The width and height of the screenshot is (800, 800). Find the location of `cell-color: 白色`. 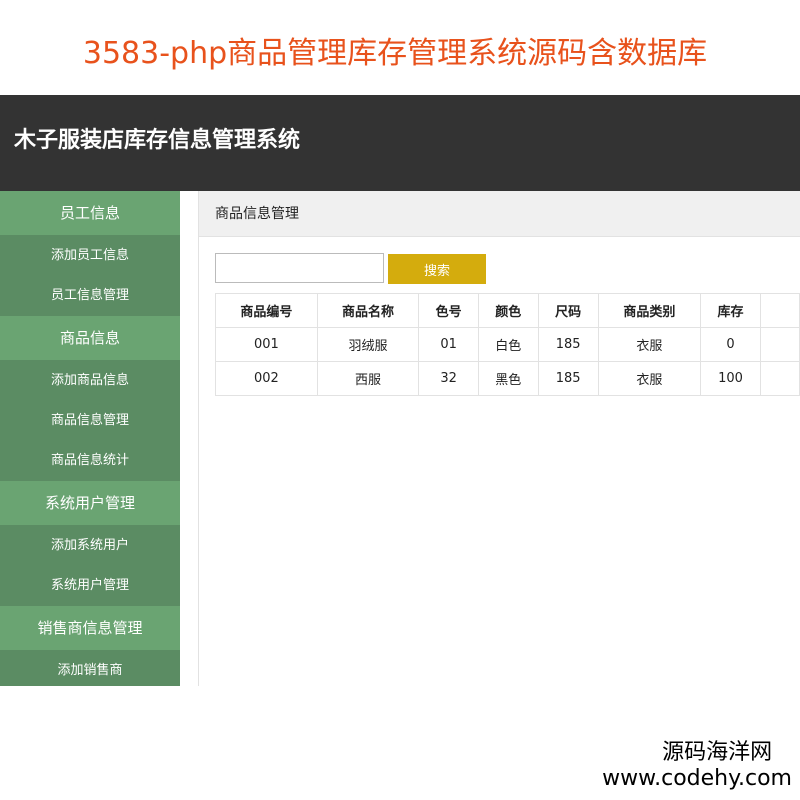

cell-color: 白色 is located at coordinates (508, 344).